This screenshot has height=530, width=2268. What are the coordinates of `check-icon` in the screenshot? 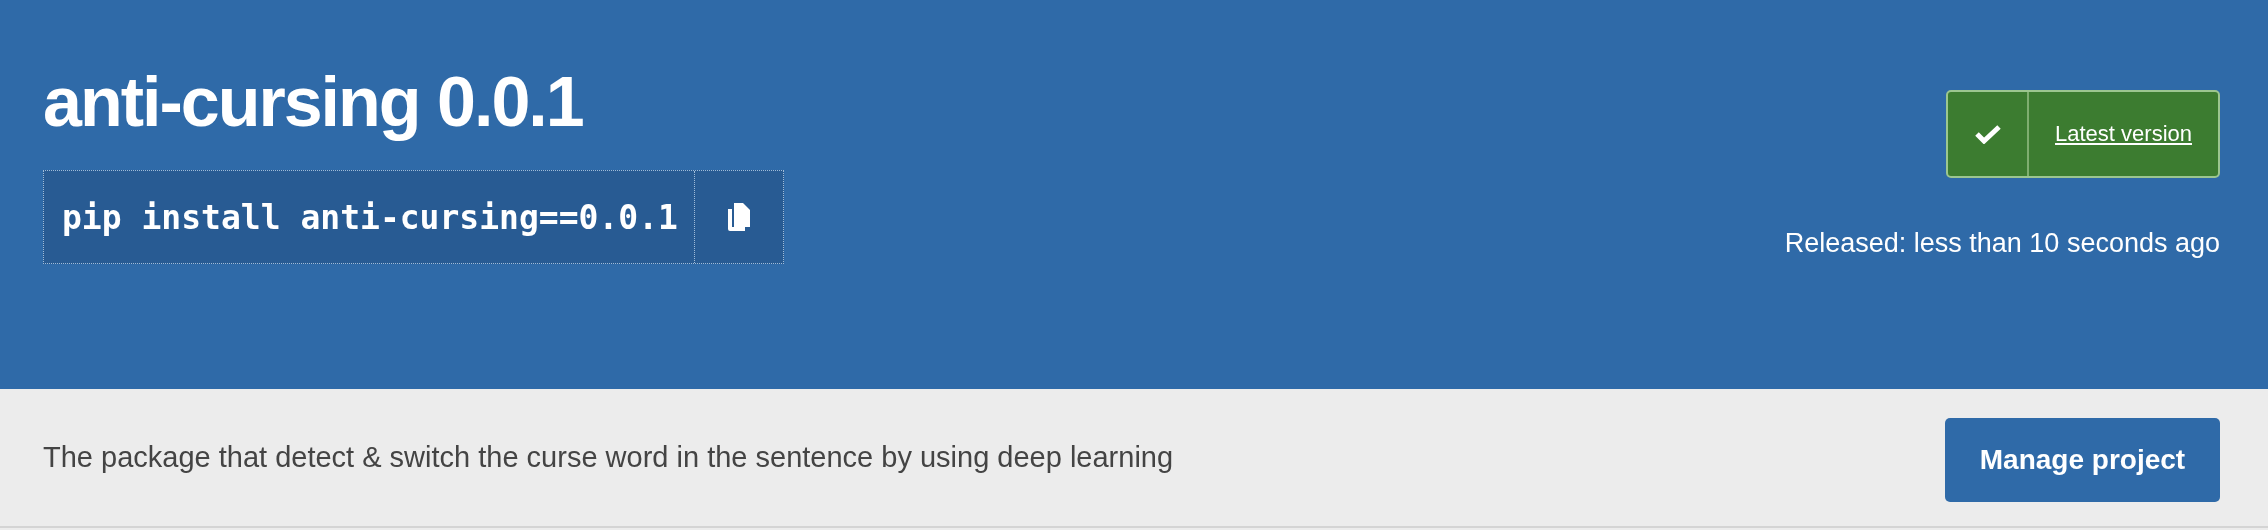 It's located at (1987, 134).